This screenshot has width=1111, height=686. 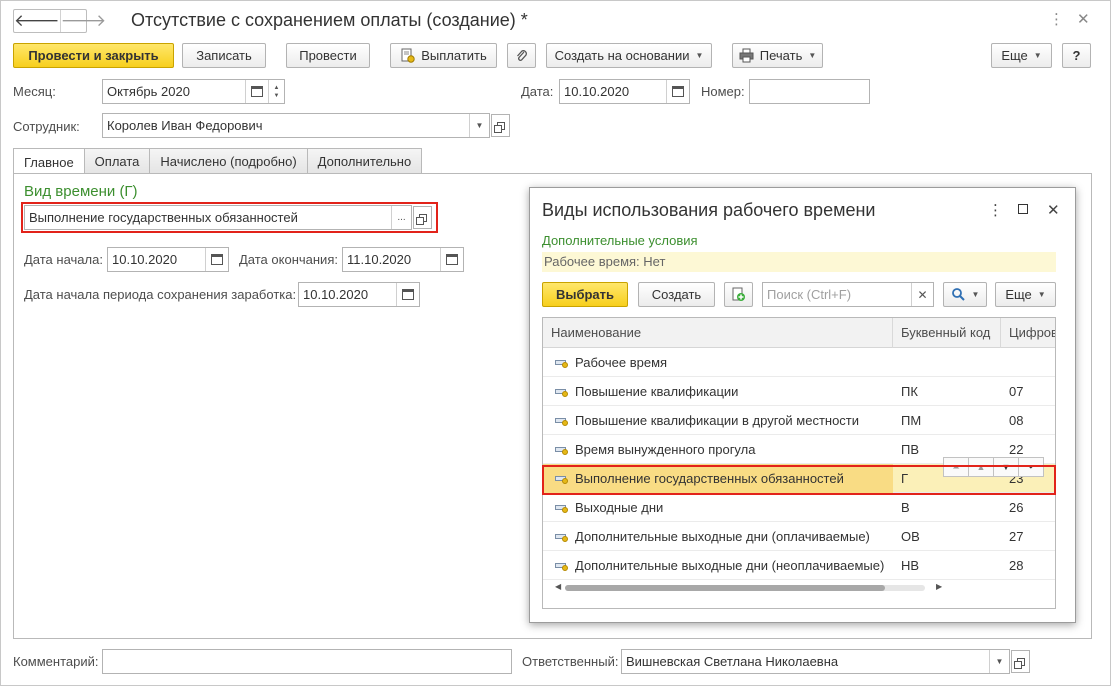 I want to click on row-name: Выходные дни, so click(x=619, y=507).